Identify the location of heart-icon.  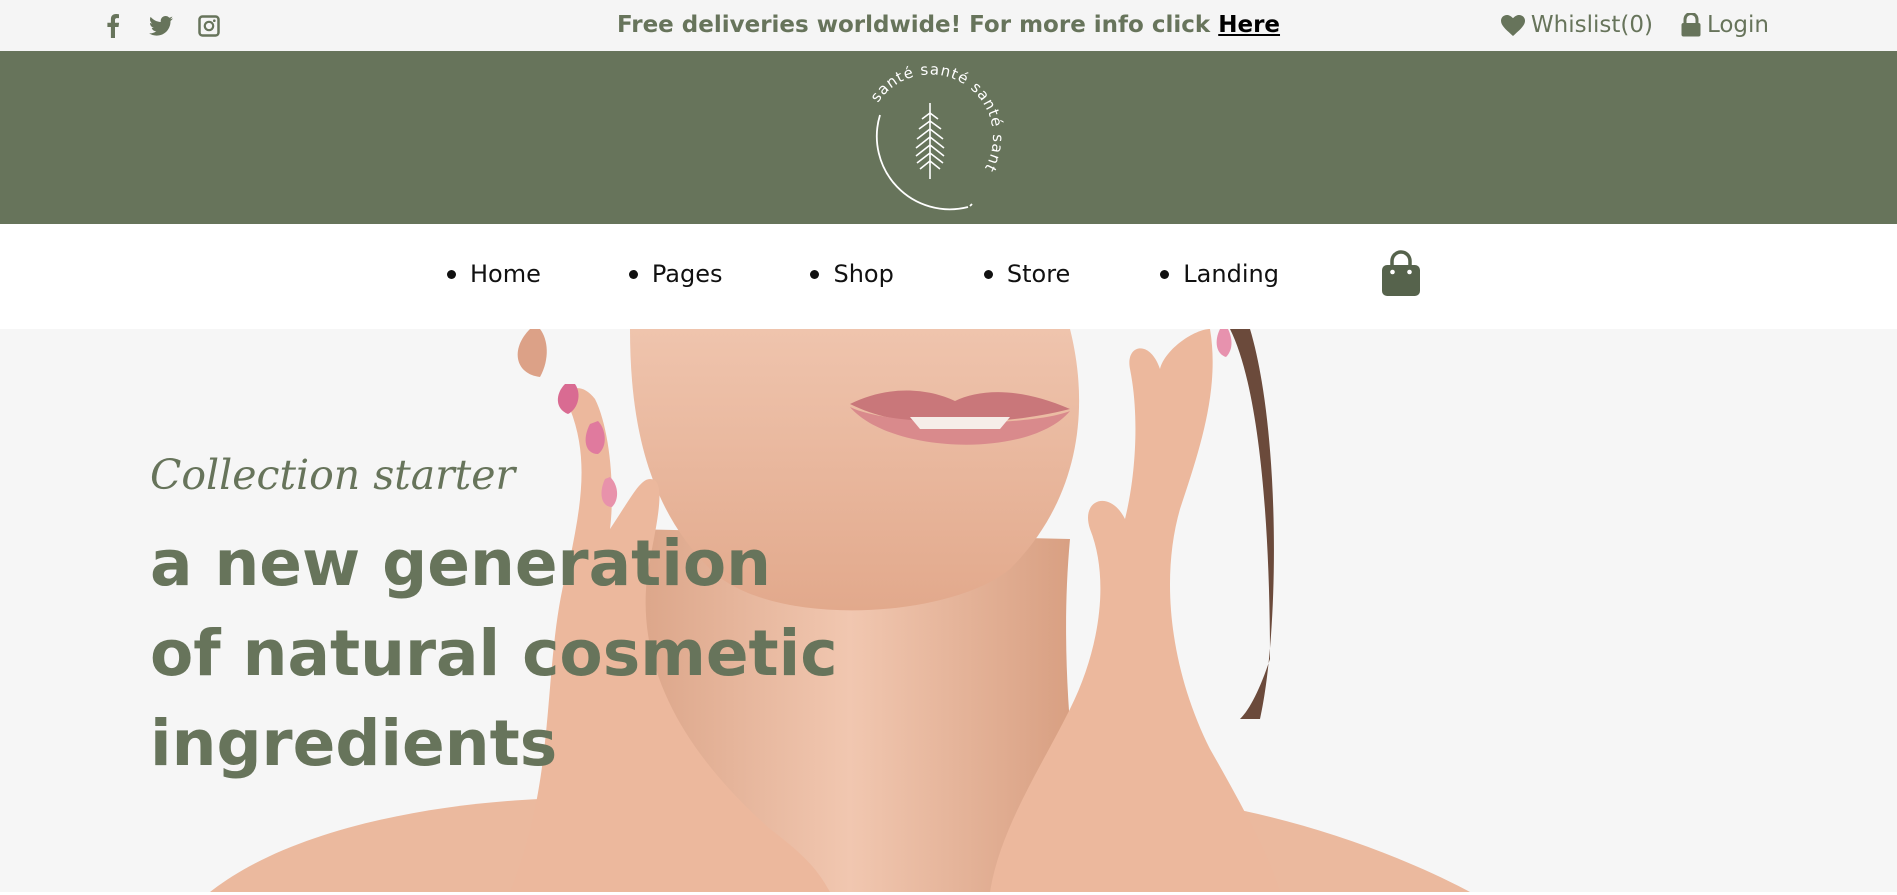
(1512, 25).